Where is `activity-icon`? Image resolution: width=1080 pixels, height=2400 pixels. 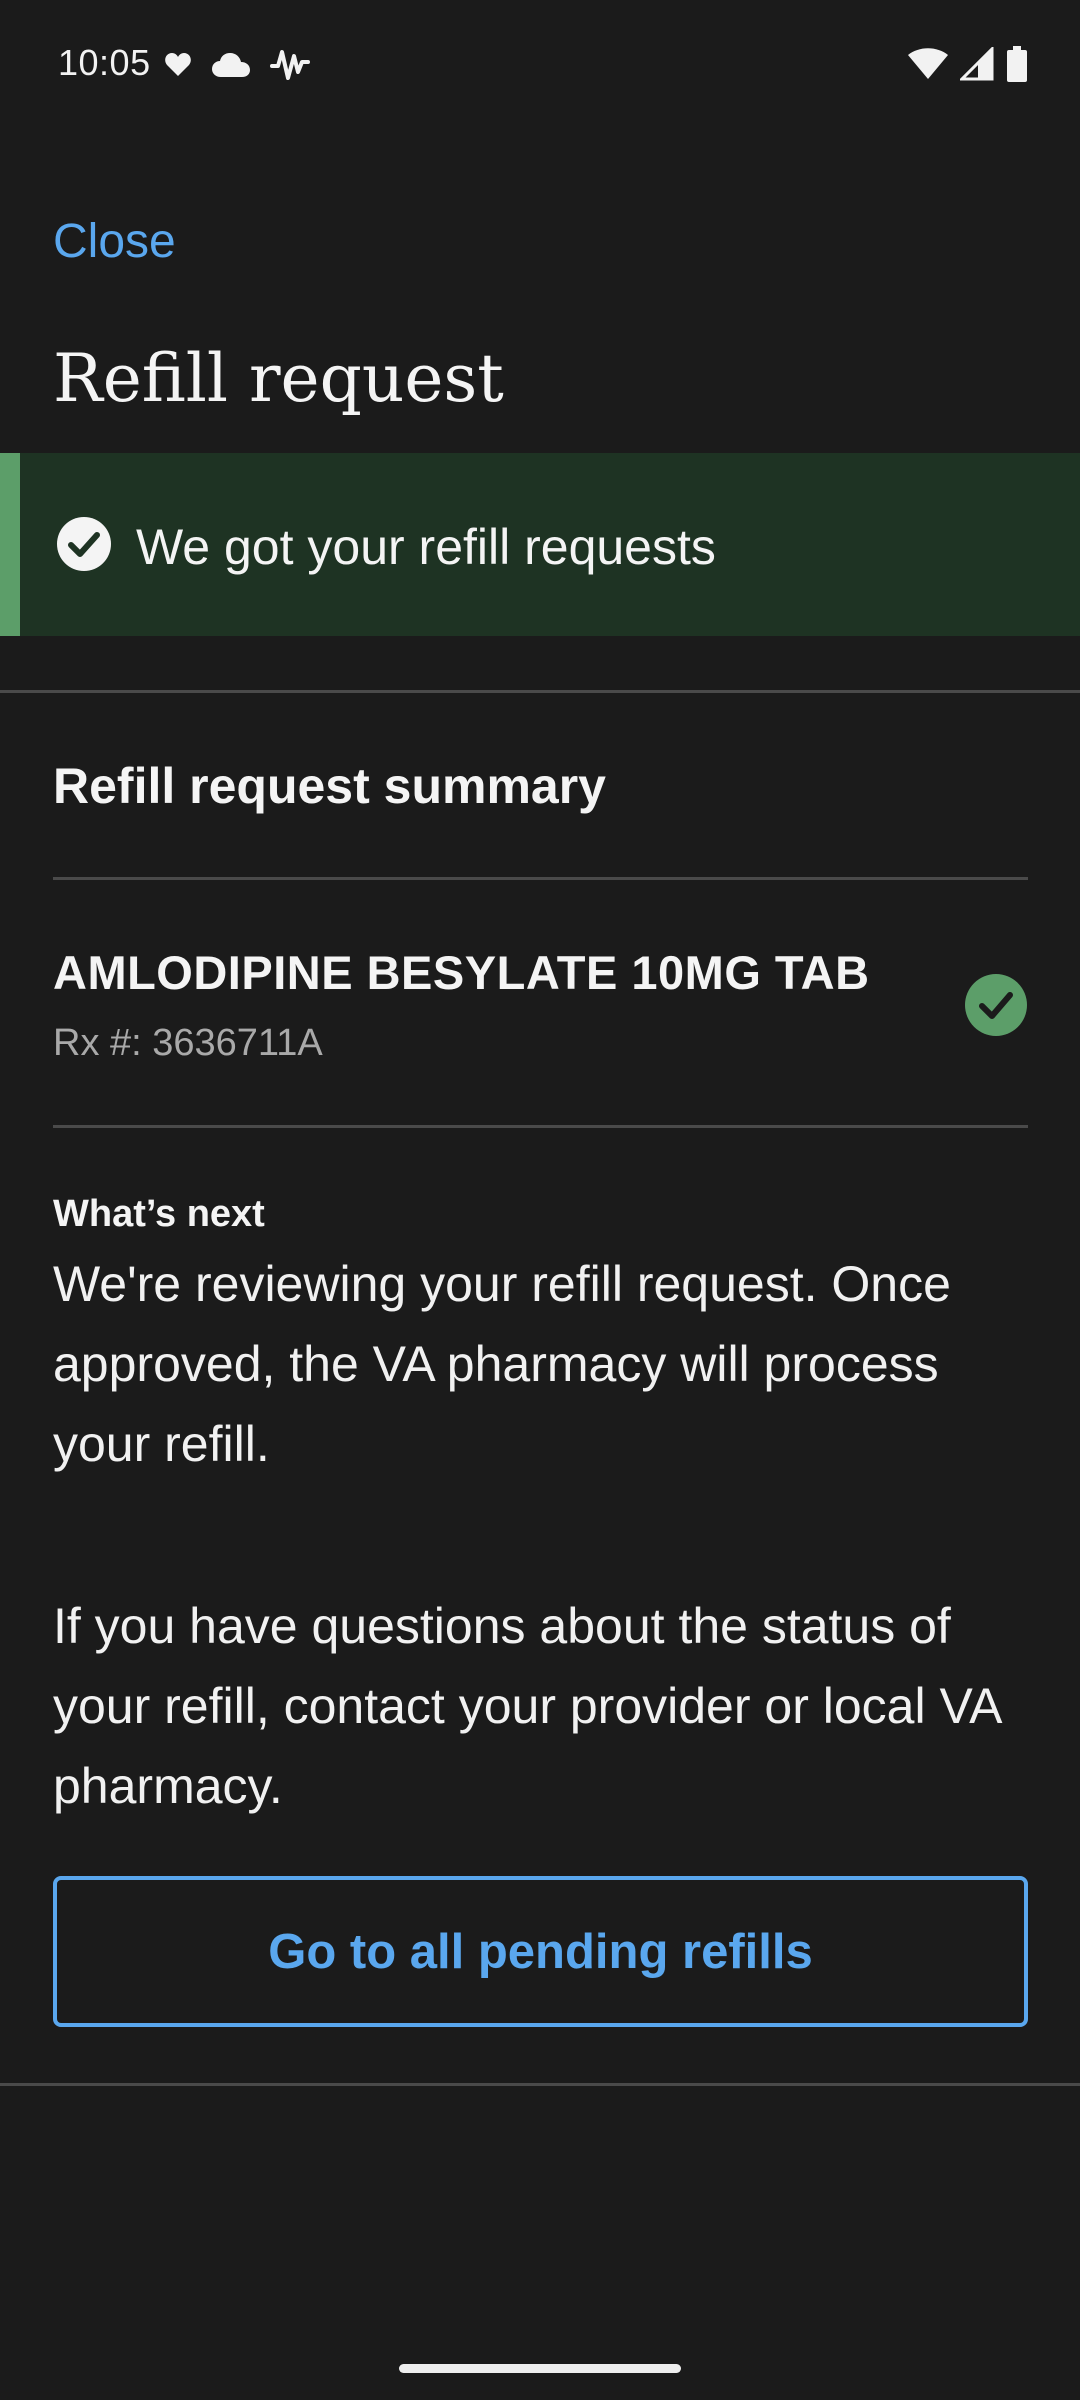
activity-icon is located at coordinates (290, 65).